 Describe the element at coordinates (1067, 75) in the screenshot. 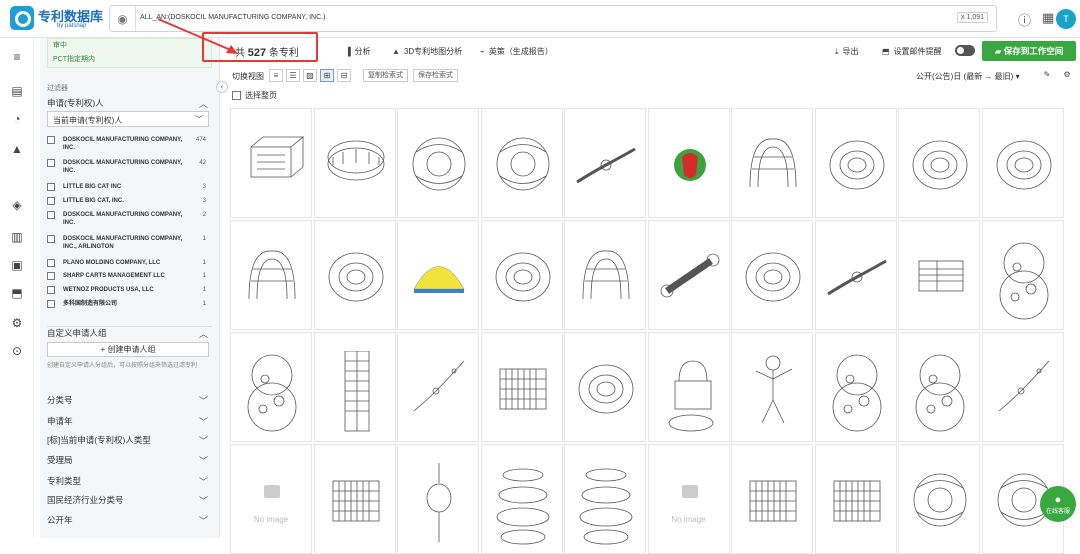

I see `gear-icon: ⚙` at that location.